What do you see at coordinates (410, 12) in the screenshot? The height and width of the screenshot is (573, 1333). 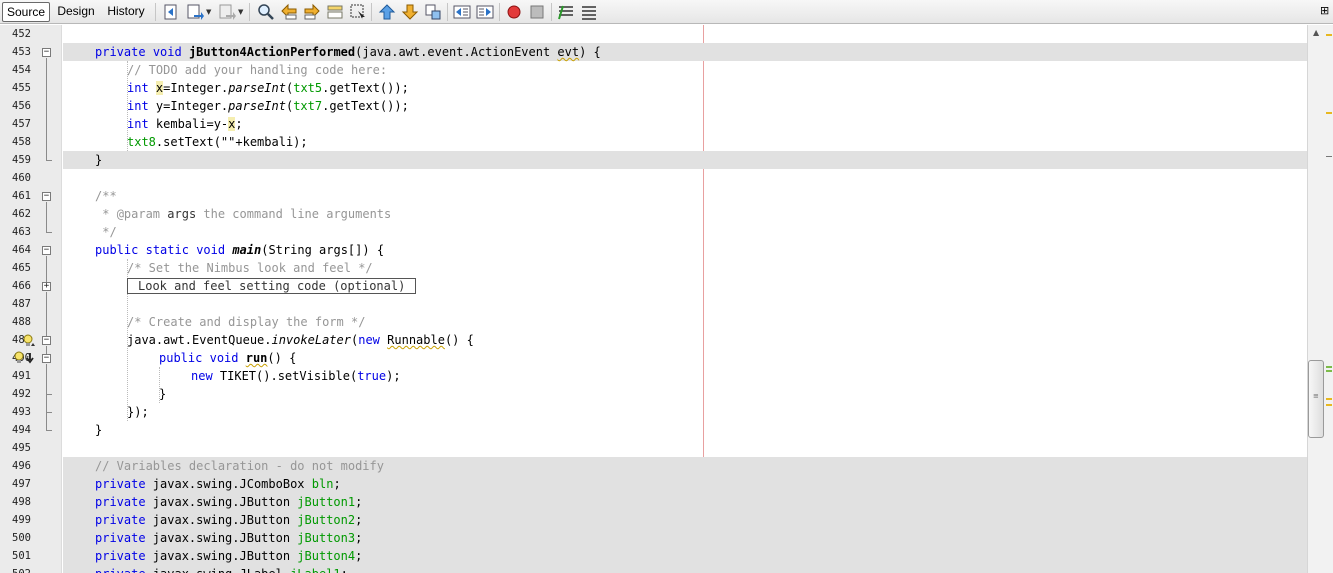 I see `next-bookmark-icon` at bounding box center [410, 12].